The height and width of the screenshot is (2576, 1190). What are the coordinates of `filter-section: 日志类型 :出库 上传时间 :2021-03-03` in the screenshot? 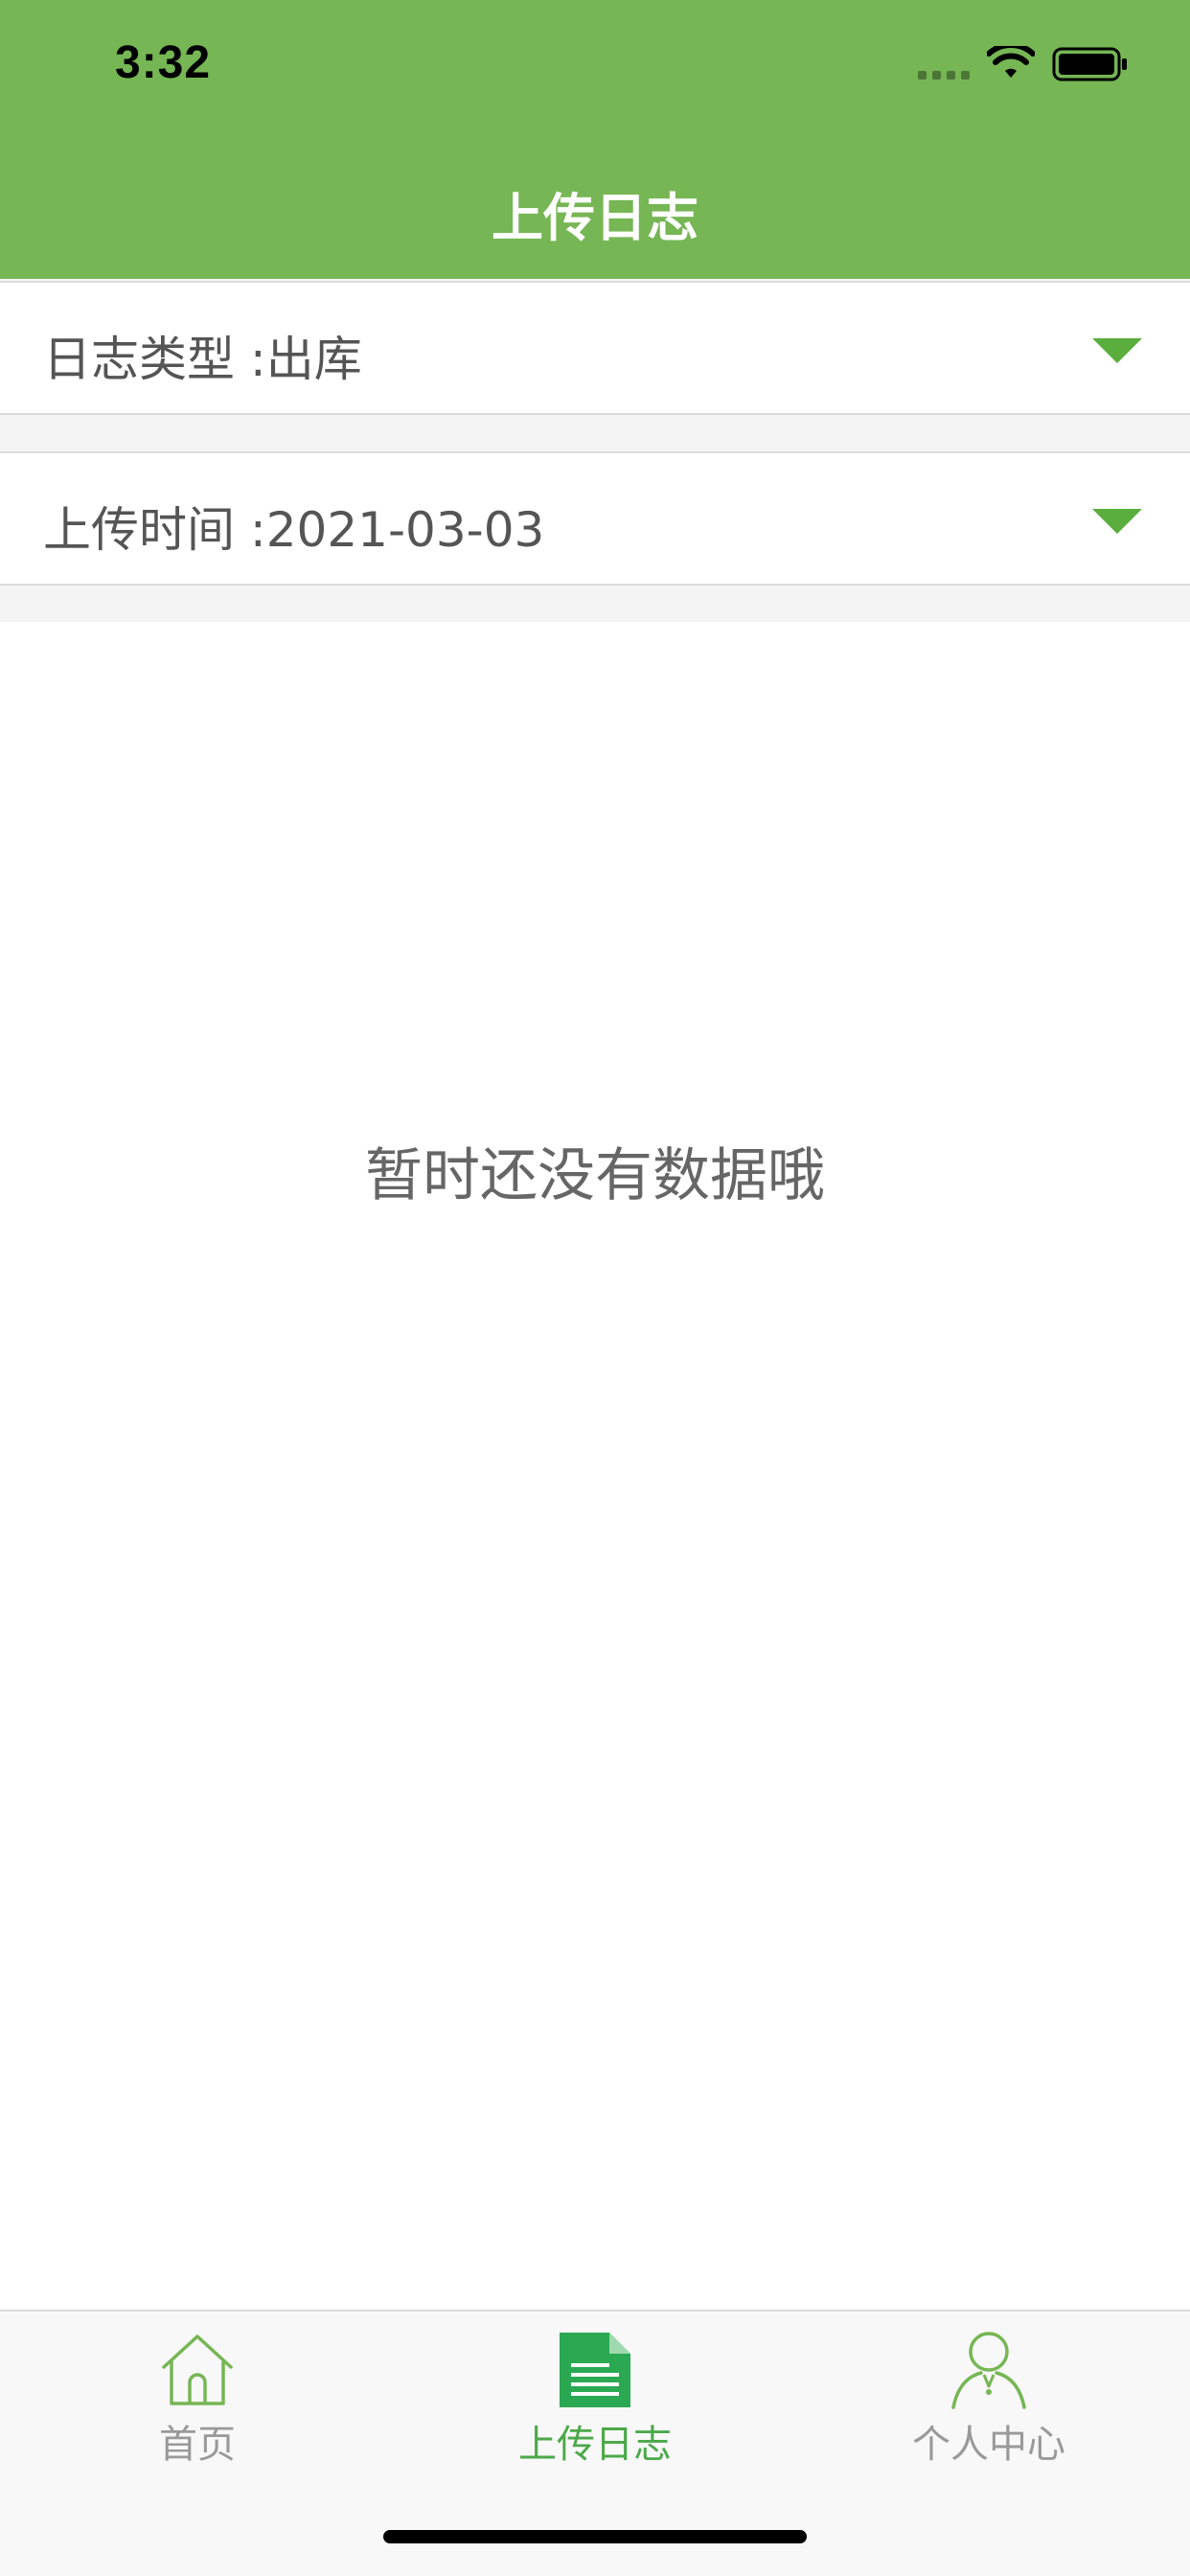 It's located at (595, 450).